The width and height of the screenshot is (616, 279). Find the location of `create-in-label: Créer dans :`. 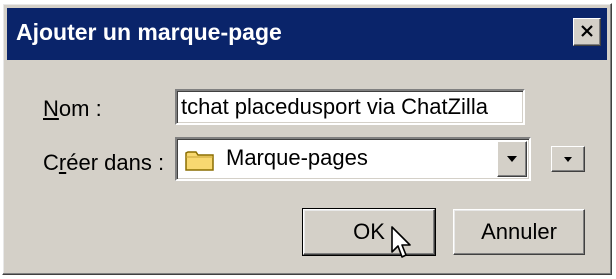

create-in-label: Créer dans : is located at coordinates (104, 162).